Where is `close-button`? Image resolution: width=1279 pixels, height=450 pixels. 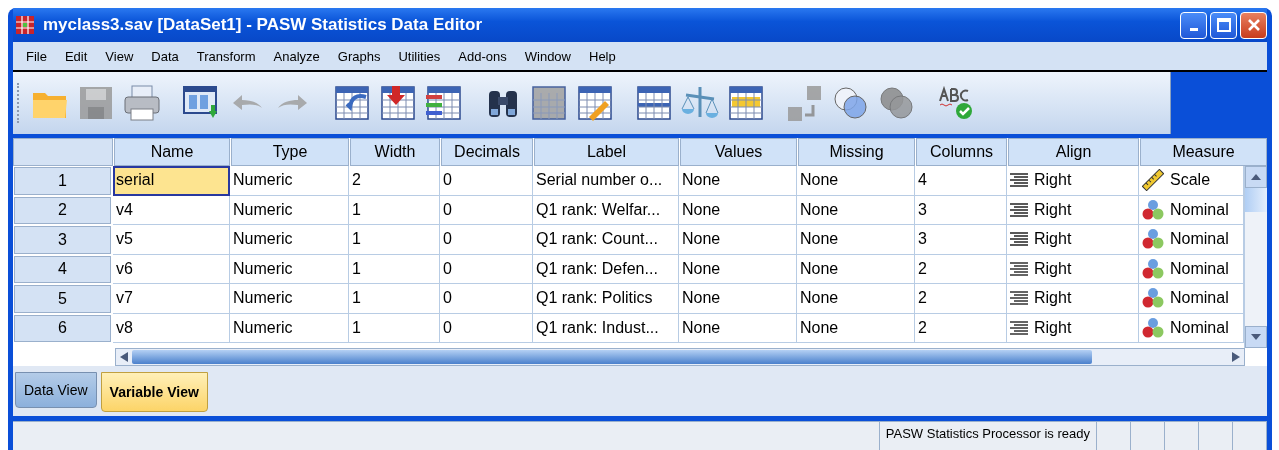
close-button is located at coordinates (1253, 25).